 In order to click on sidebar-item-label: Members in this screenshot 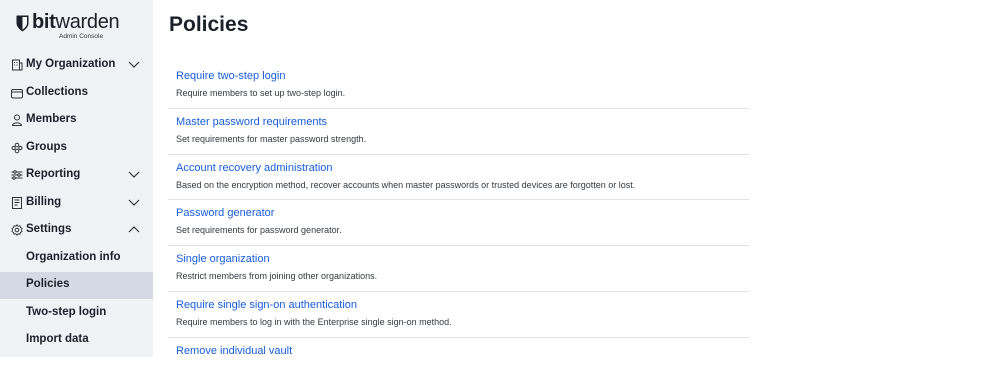, I will do `click(51, 119)`.